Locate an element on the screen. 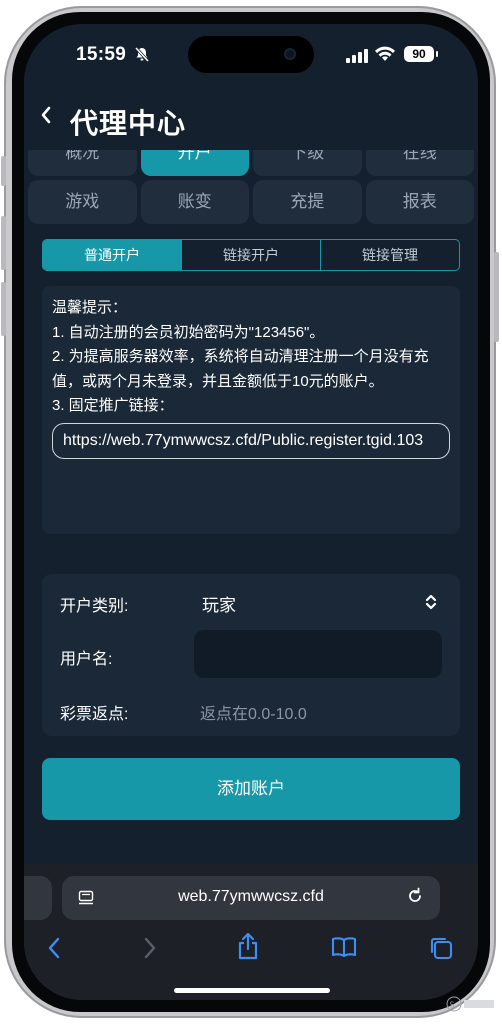 The height and width of the screenshot is (1024, 502). tabs-icon is located at coordinates (441, 950).